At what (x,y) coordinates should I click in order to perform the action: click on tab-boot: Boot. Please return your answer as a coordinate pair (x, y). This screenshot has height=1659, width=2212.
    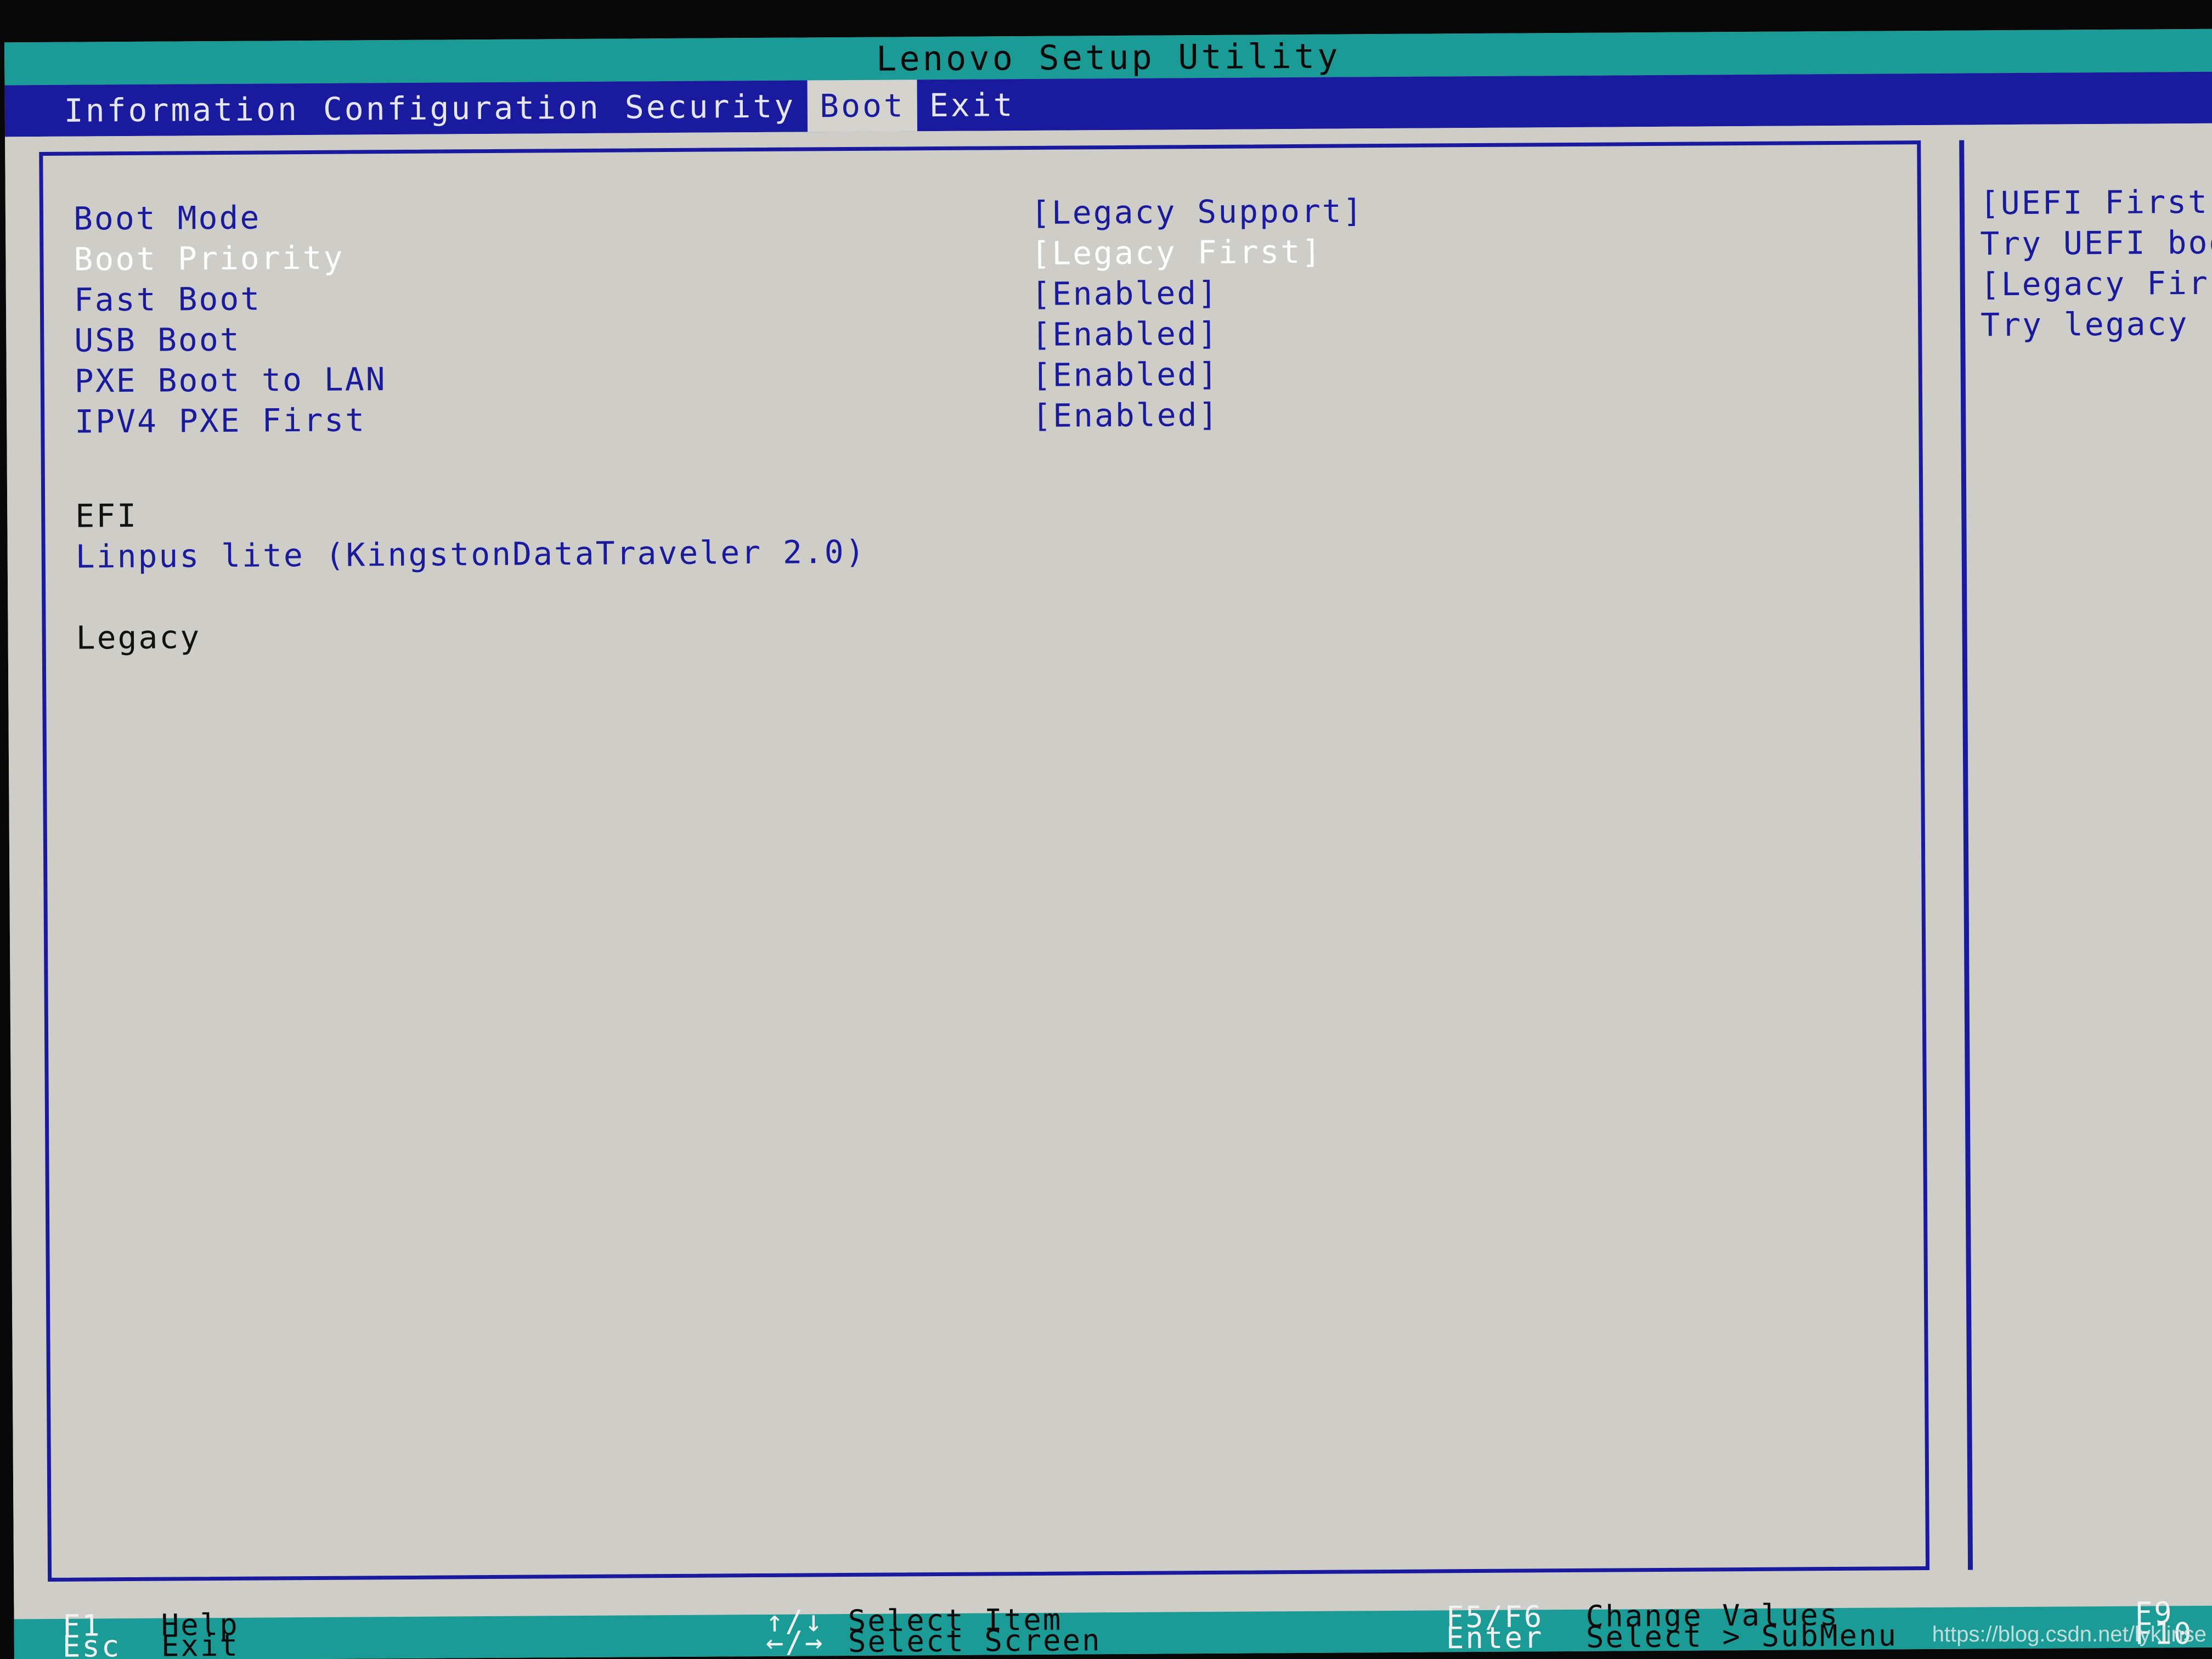
    Looking at the image, I should click on (862, 106).